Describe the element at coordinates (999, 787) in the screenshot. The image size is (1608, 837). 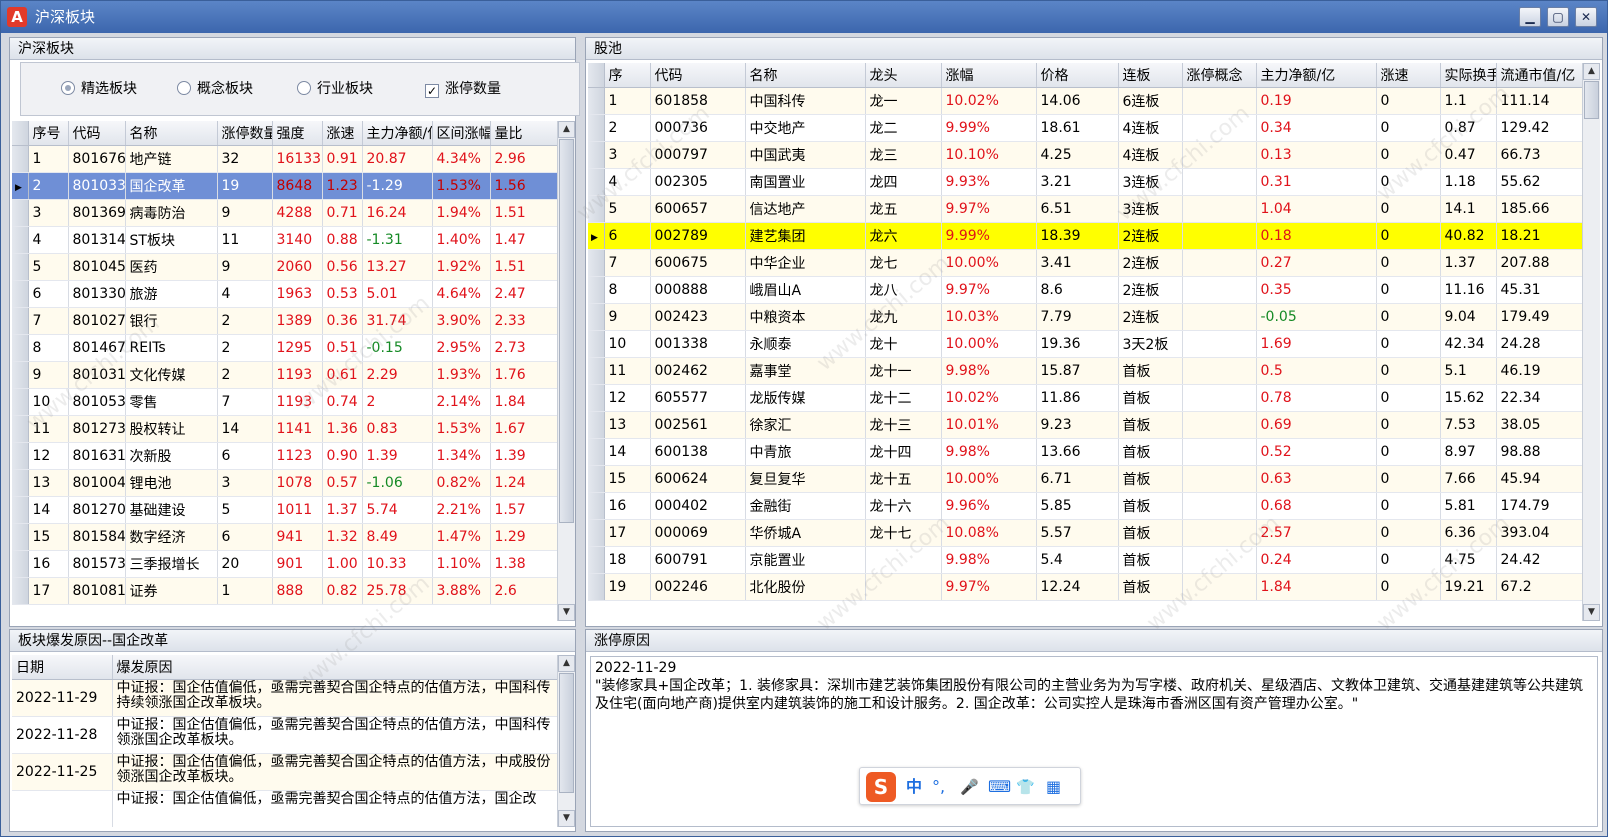
I see `keyboard-icon: ⌨` at that location.